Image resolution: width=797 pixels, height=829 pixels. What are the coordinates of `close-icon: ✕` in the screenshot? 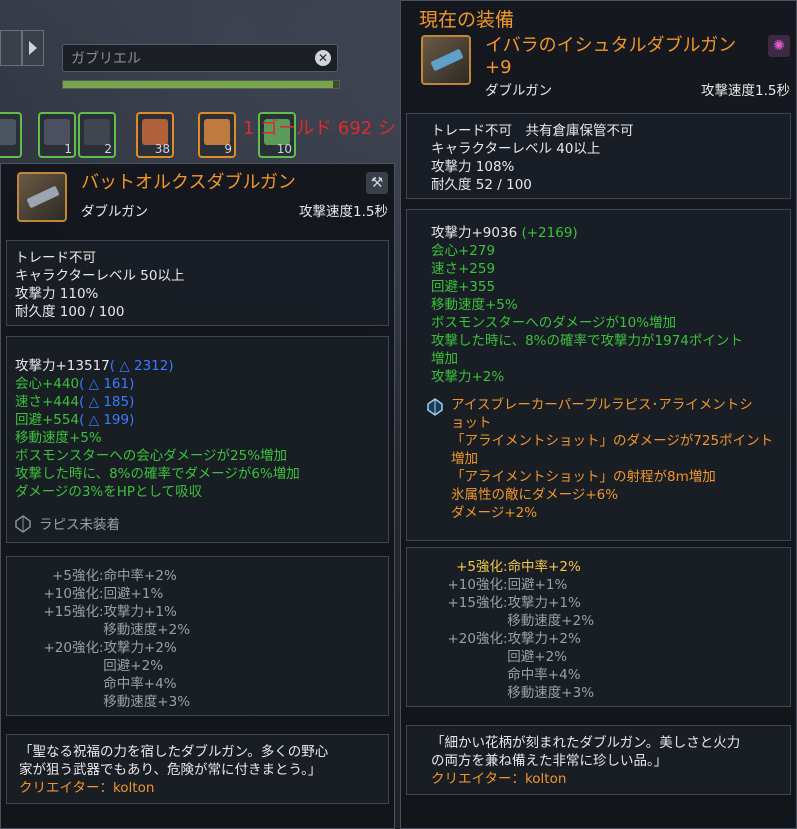 It's located at (323, 58).